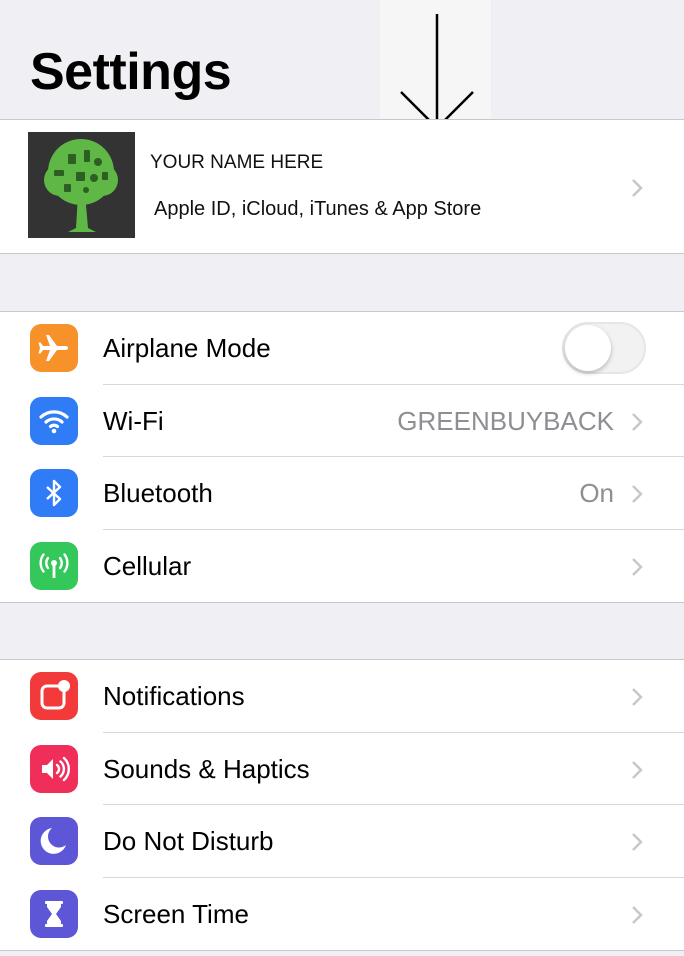 The width and height of the screenshot is (684, 956). I want to click on airplane-mode-toggle, so click(604, 348).